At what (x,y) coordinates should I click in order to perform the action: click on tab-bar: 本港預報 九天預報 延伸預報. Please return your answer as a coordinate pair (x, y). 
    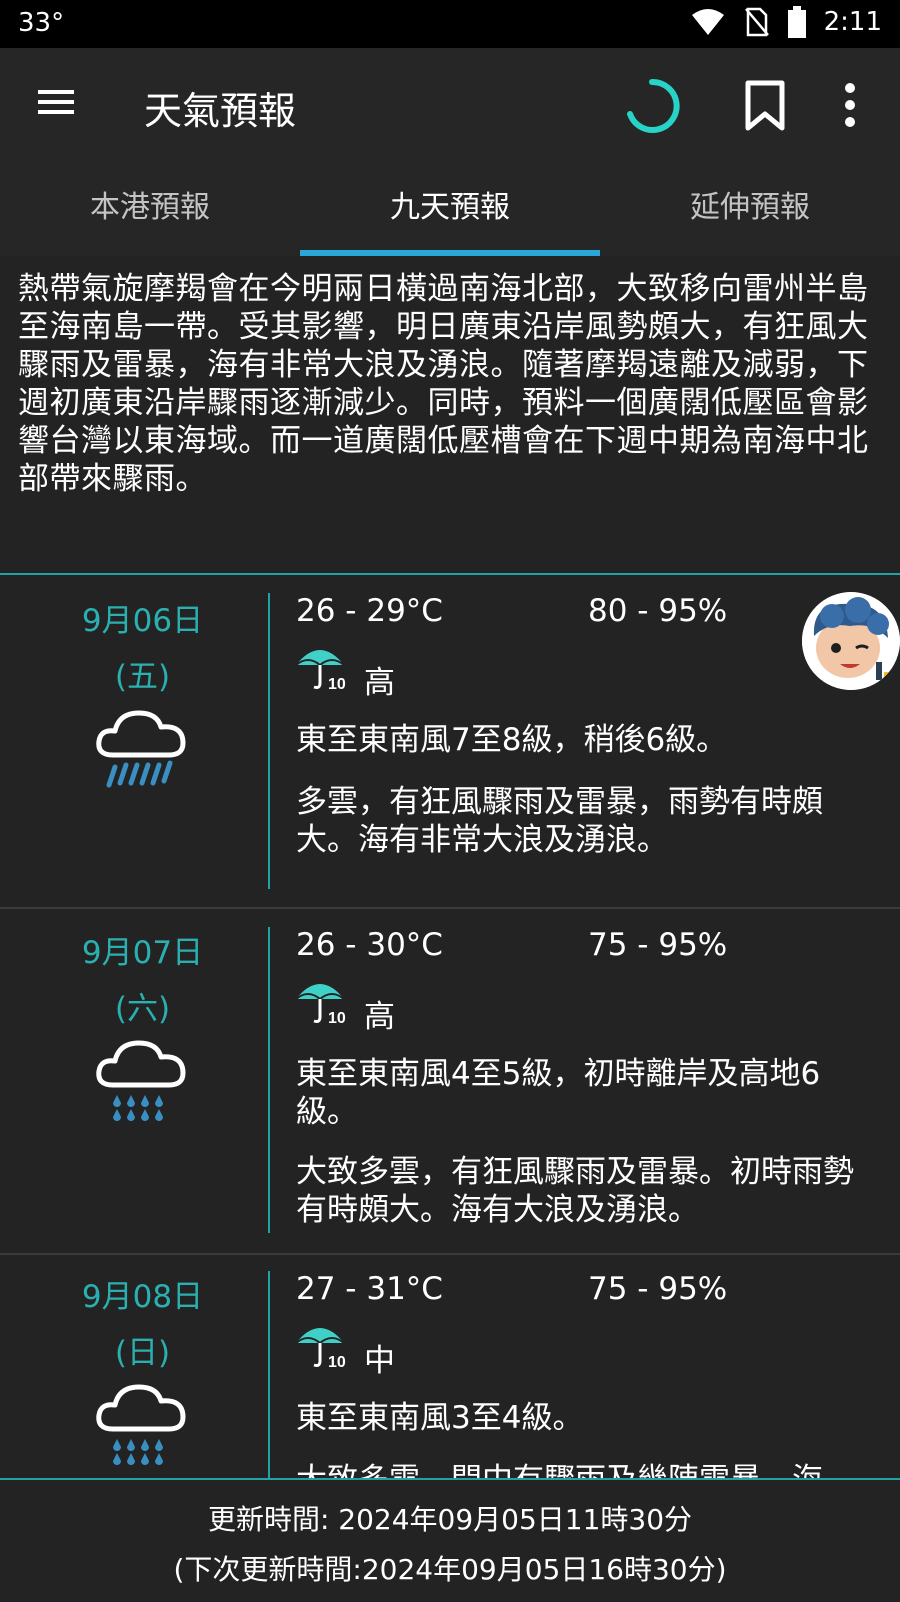
    Looking at the image, I should click on (450, 208).